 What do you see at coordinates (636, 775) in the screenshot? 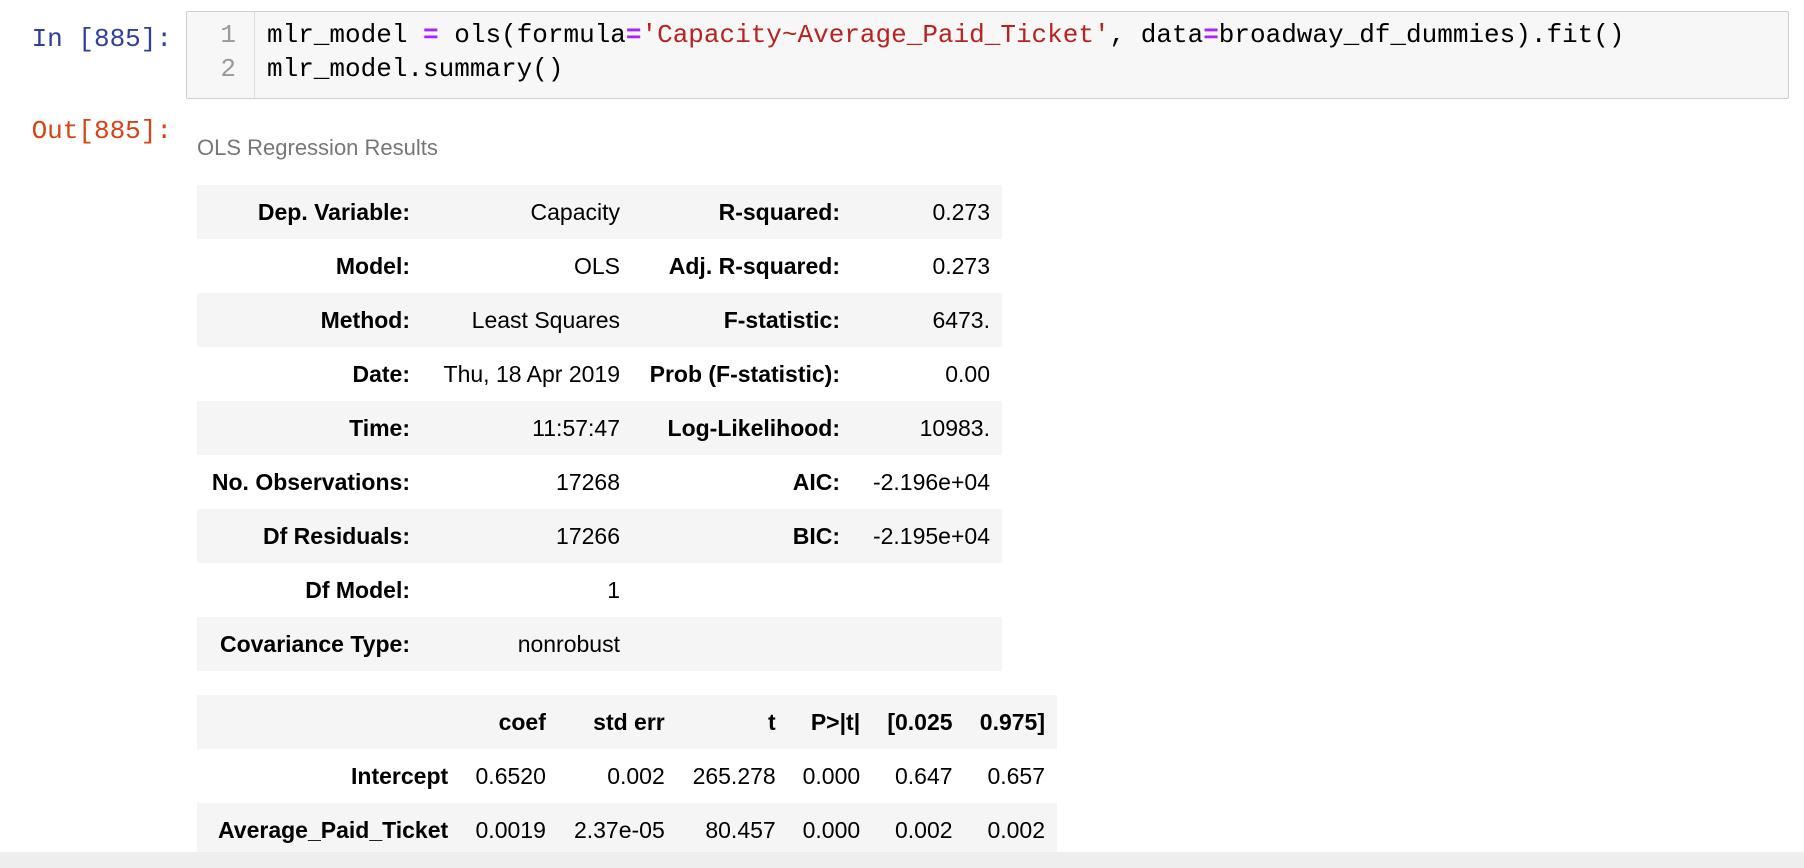
I see `std-err-value: 0.002` at bounding box center [636, 775].